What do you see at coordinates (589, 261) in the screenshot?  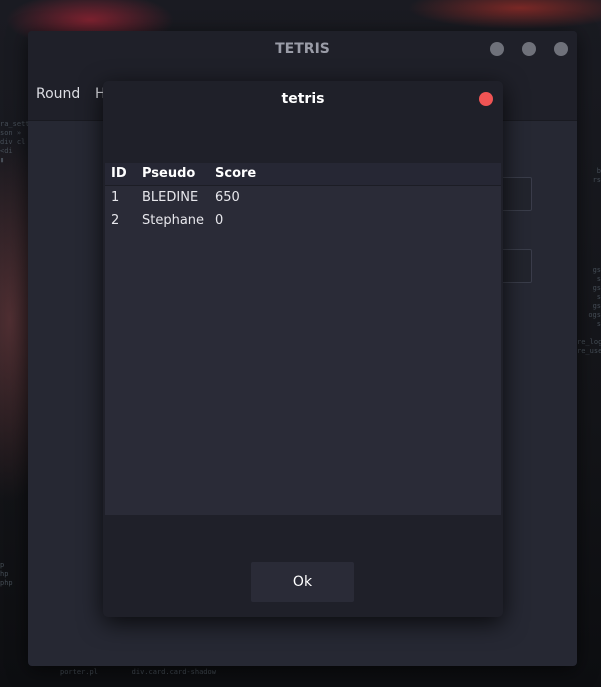 I see `background-code-right: b rs gs s gs s gs ogs s re_logs re_users` at bounding box center [589, 261].